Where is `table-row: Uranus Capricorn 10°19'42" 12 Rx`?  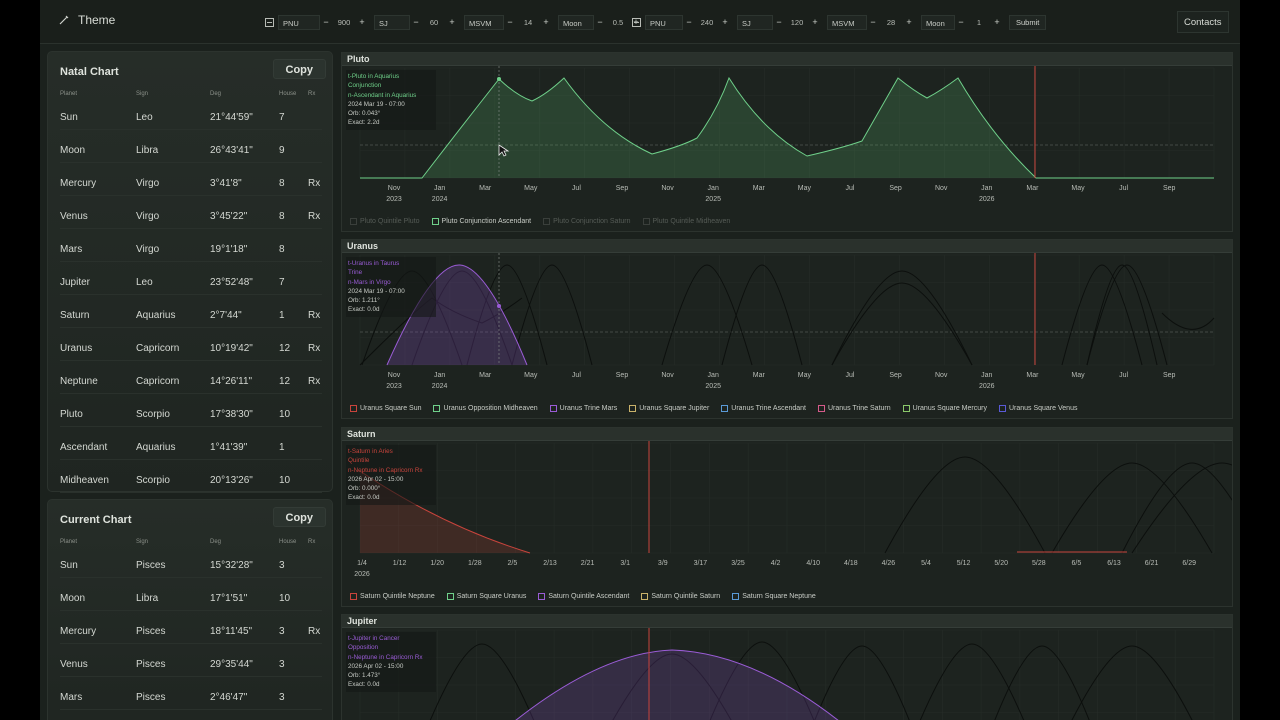
table-row: Uranus Capricorn 10°19'42" 12 Rx is located at coordinates (191, 344).